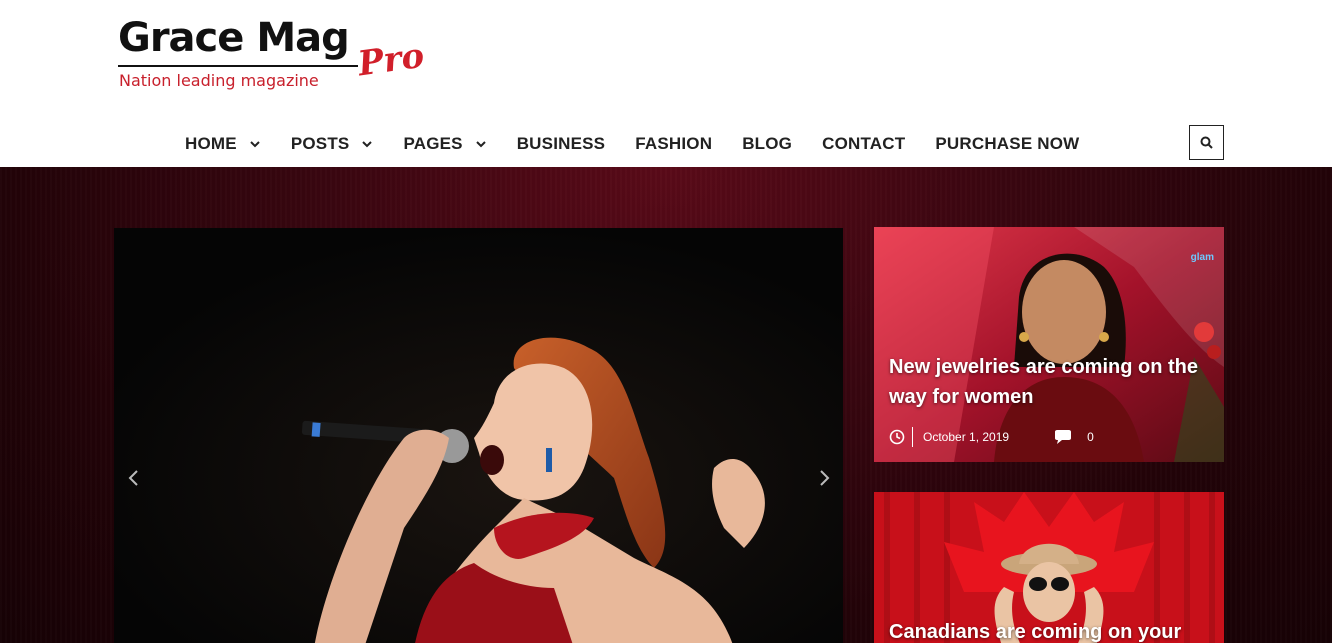 The image size is (1332, 643). I want to click on comment-icon, so click(1063, 437).